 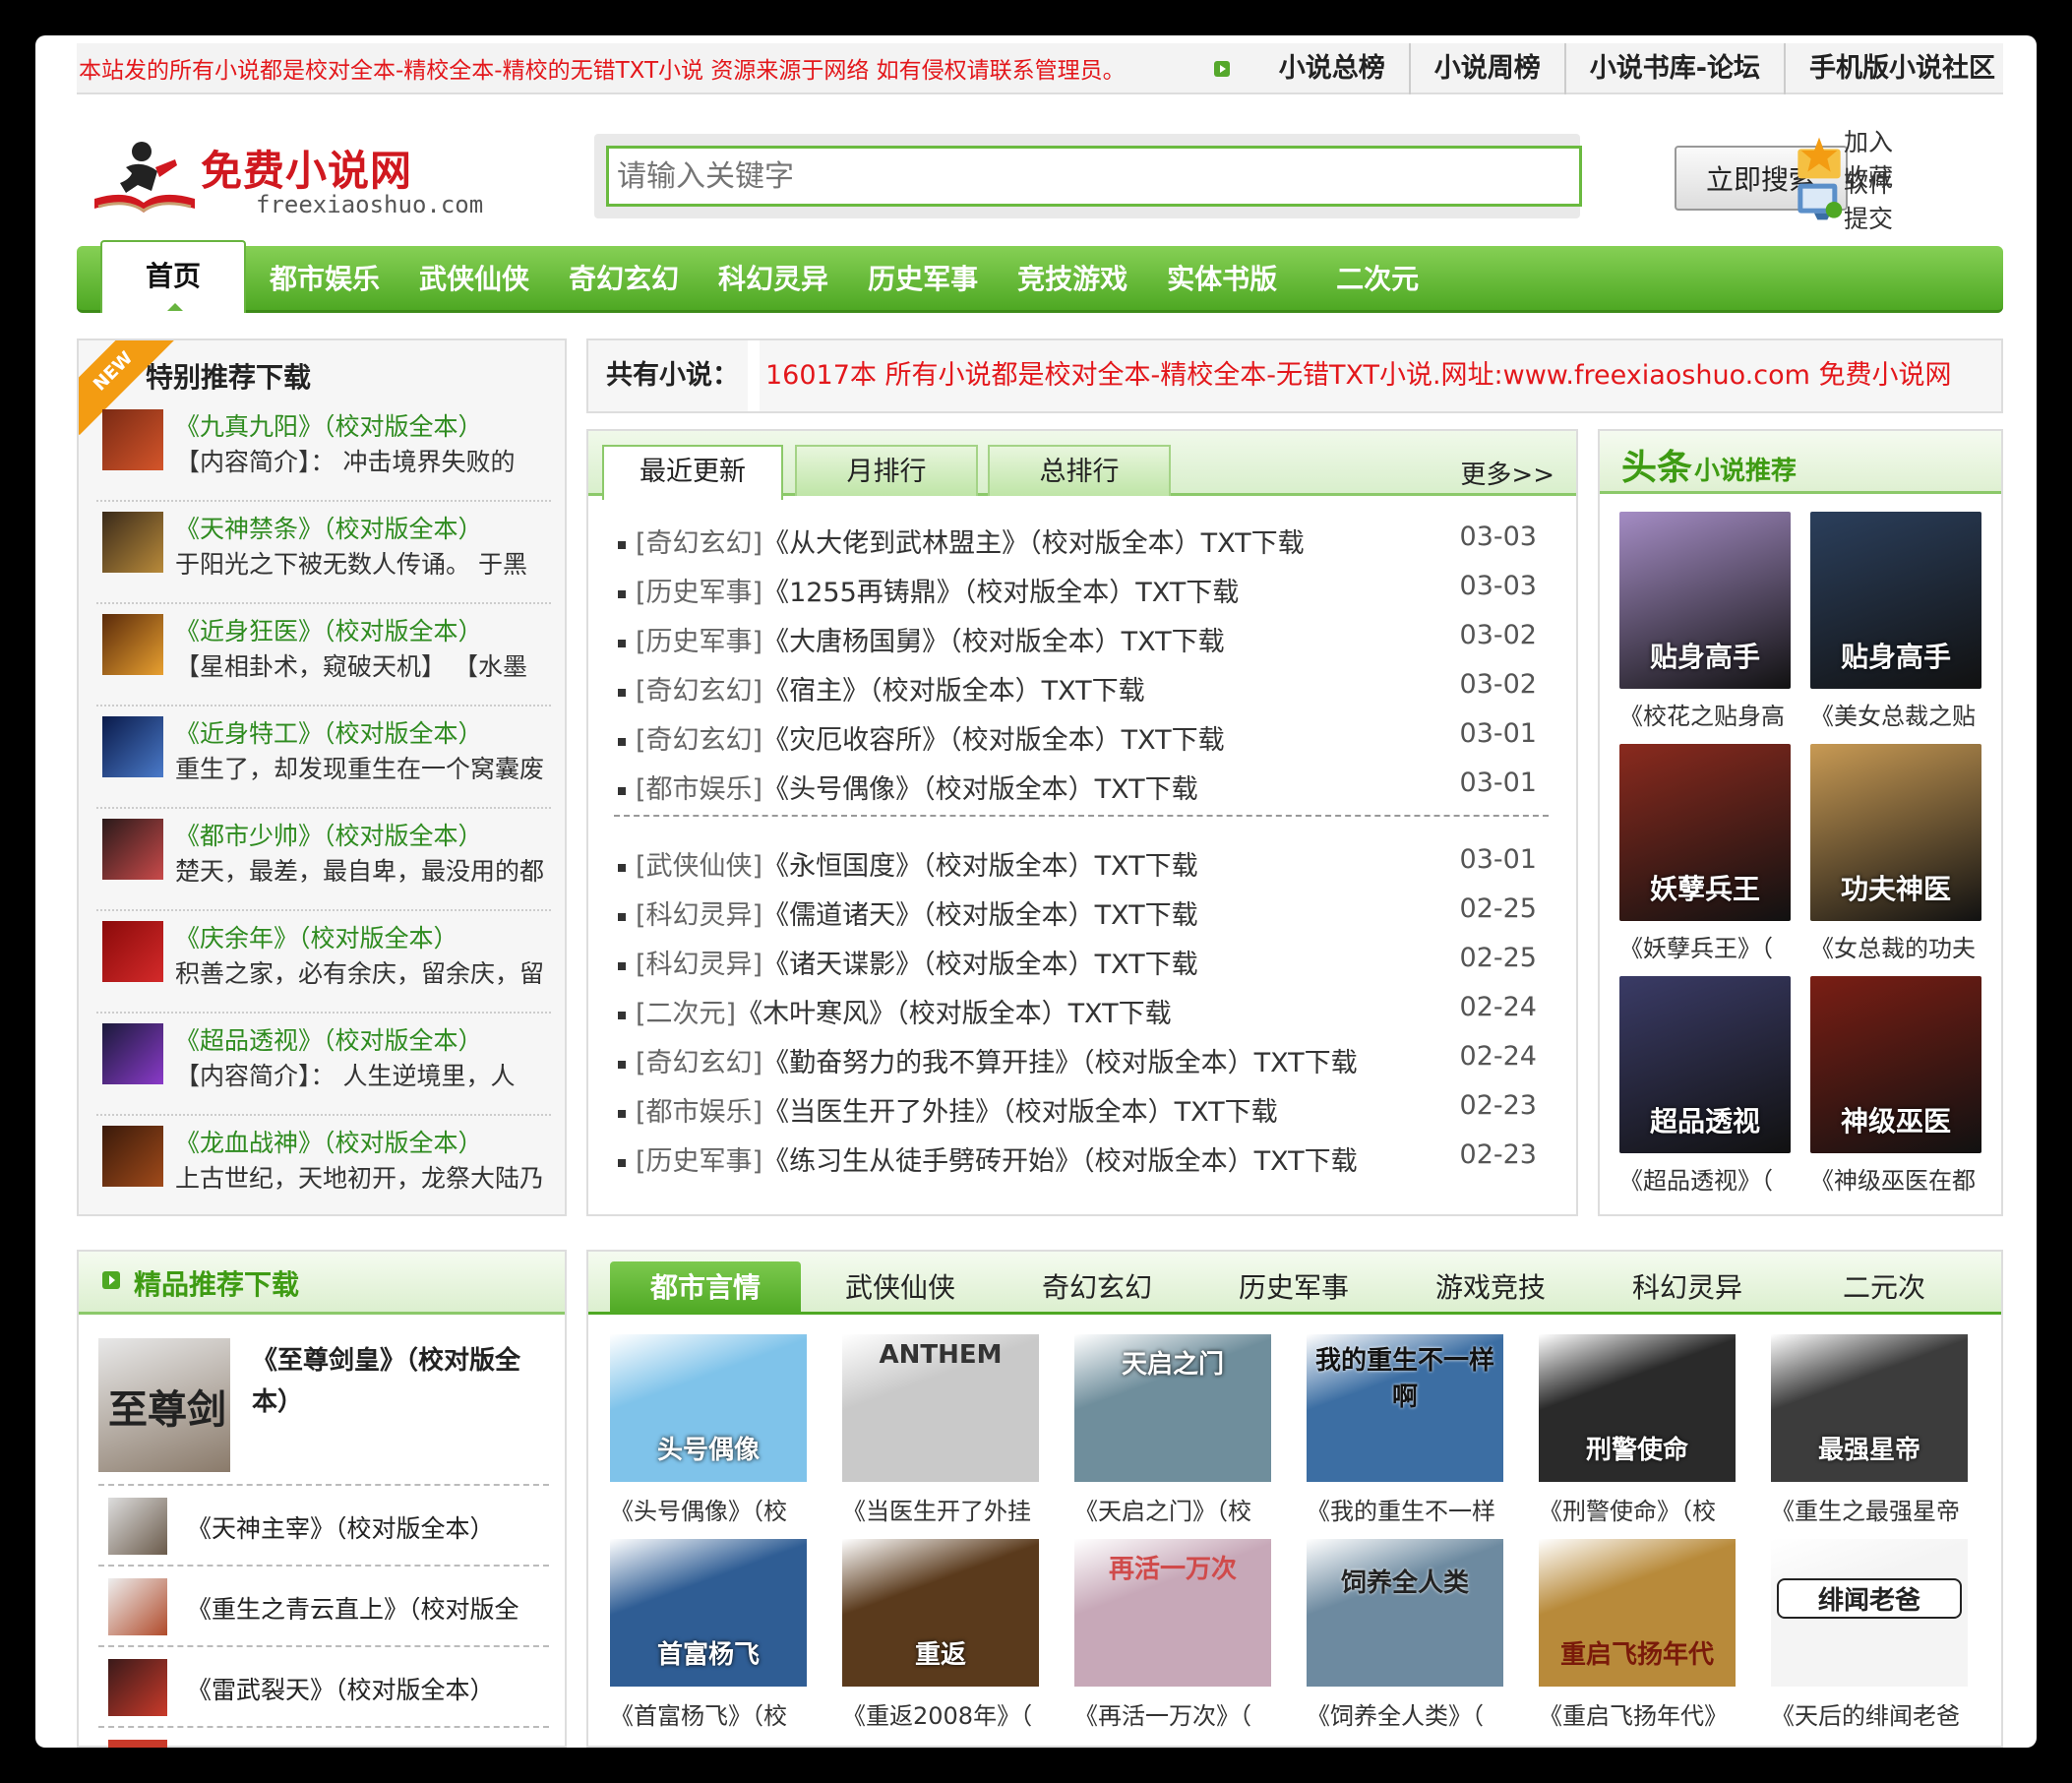 What do you see at coordinates (1895, 1064) in the screenshot?
I see `book-cover: 神级巫医` at bounding box center [1895, 1064].